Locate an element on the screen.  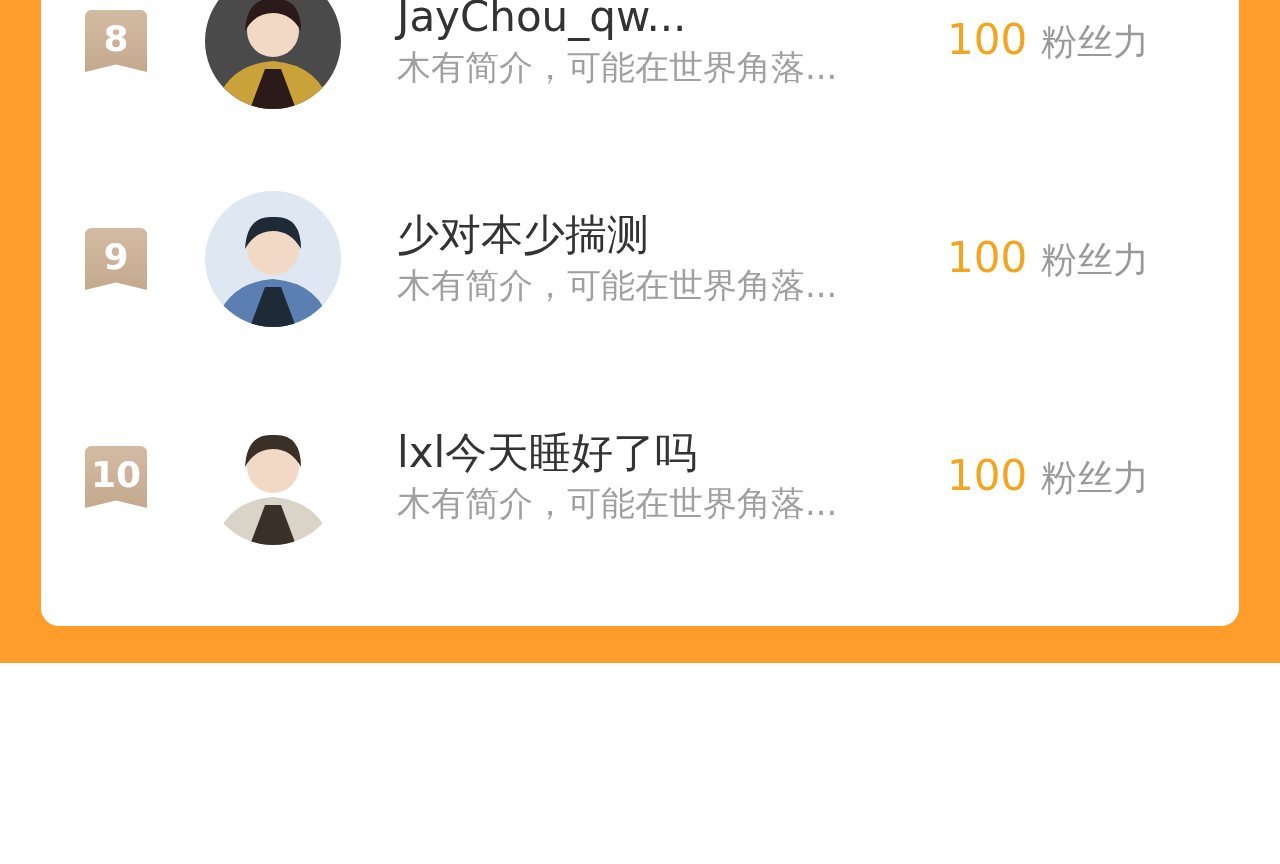
rank-badge: 8 is located at coordinates (116, 41).